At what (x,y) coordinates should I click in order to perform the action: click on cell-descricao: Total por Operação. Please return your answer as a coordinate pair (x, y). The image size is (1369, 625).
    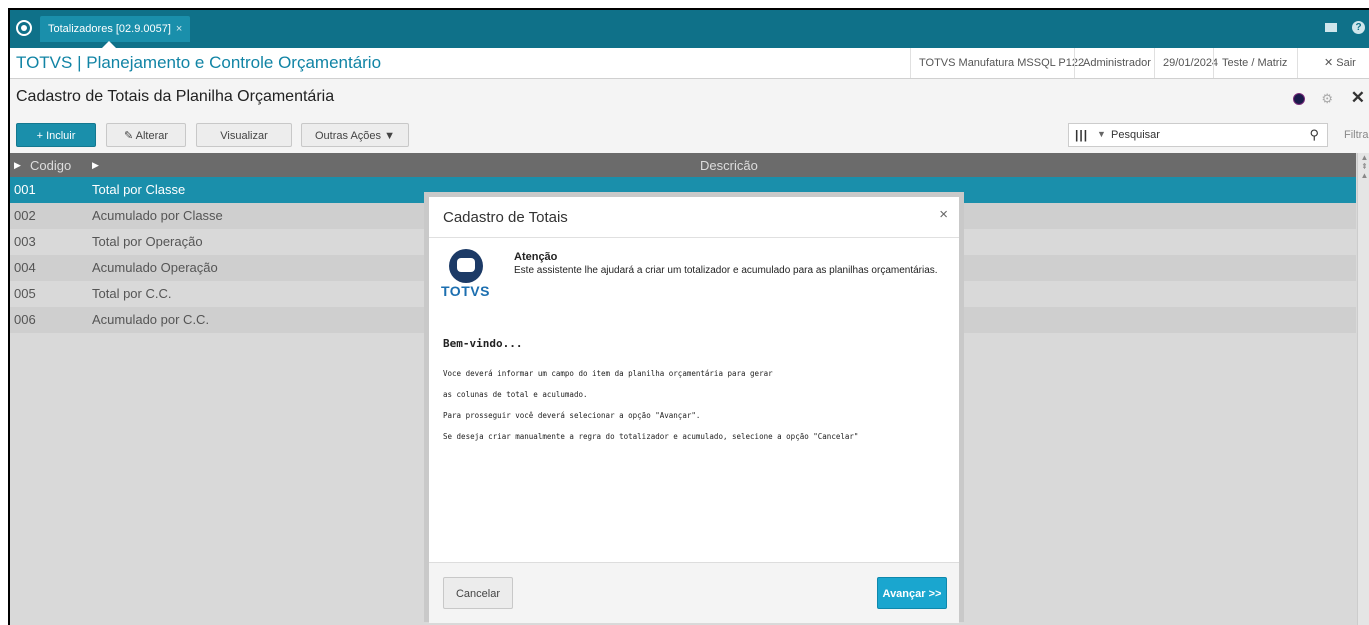
    Looking at the image, I should click on (147, 241).